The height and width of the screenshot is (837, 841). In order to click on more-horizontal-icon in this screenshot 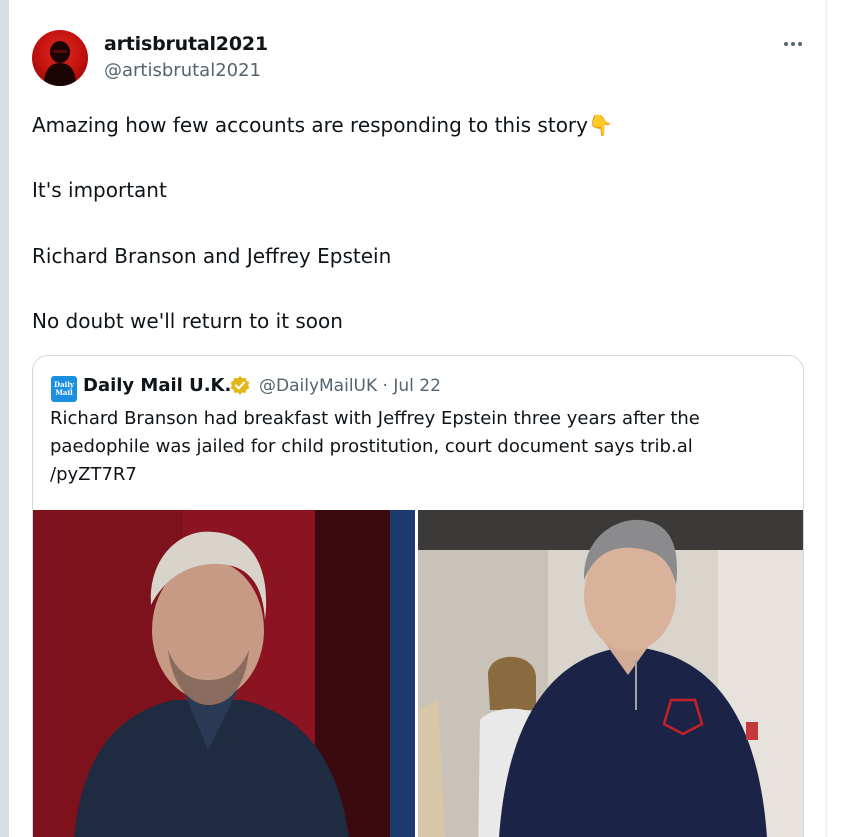, I will do `click(793, 44)`.